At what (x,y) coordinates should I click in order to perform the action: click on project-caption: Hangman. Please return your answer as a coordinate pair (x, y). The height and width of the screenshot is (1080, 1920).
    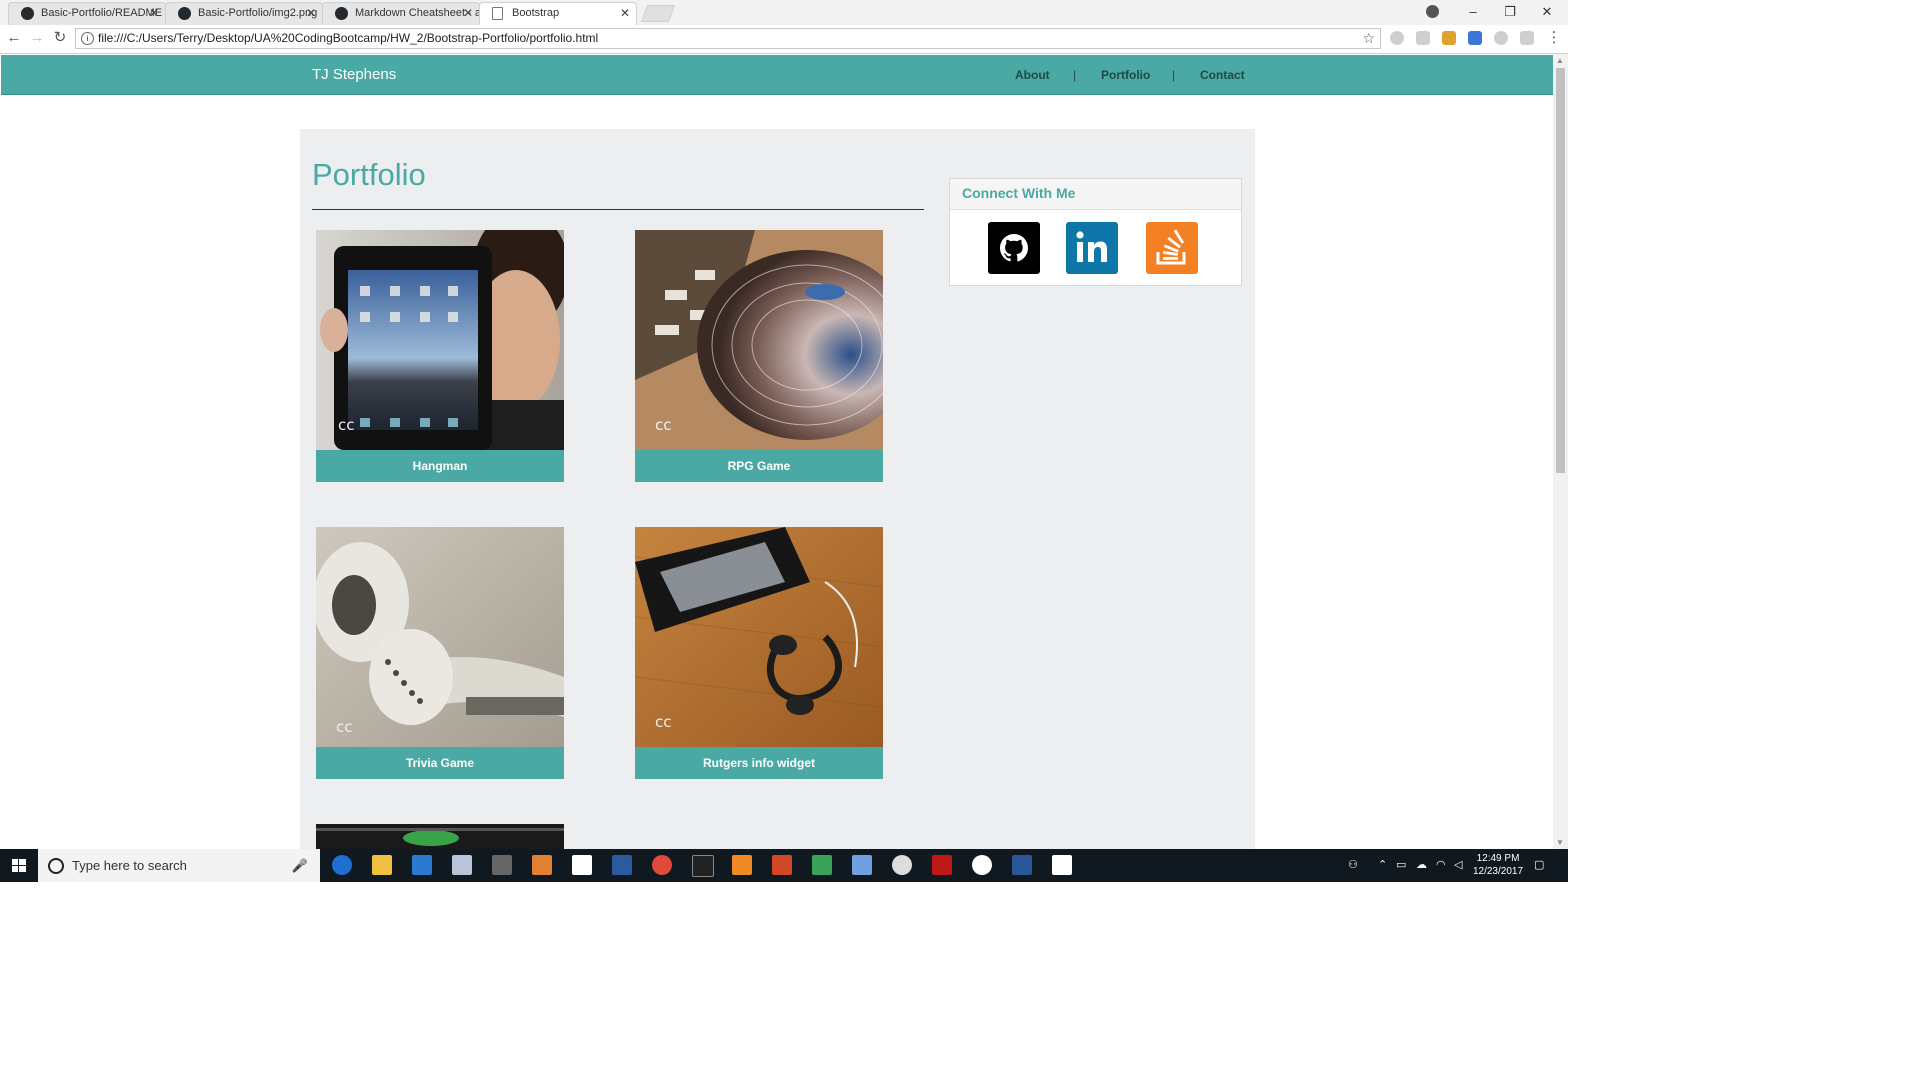
    Looking at the image, I should click on (440, 466).